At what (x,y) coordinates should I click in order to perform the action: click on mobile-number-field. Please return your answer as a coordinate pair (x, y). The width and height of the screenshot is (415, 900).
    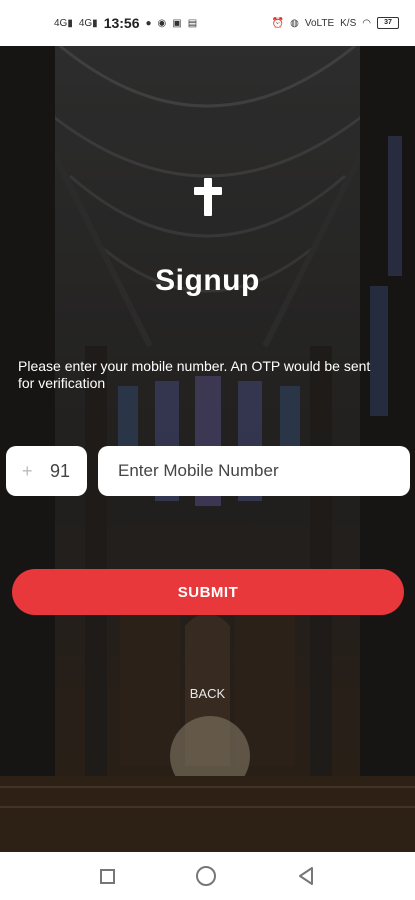
    Looking at the image, I should click on (254, 471).